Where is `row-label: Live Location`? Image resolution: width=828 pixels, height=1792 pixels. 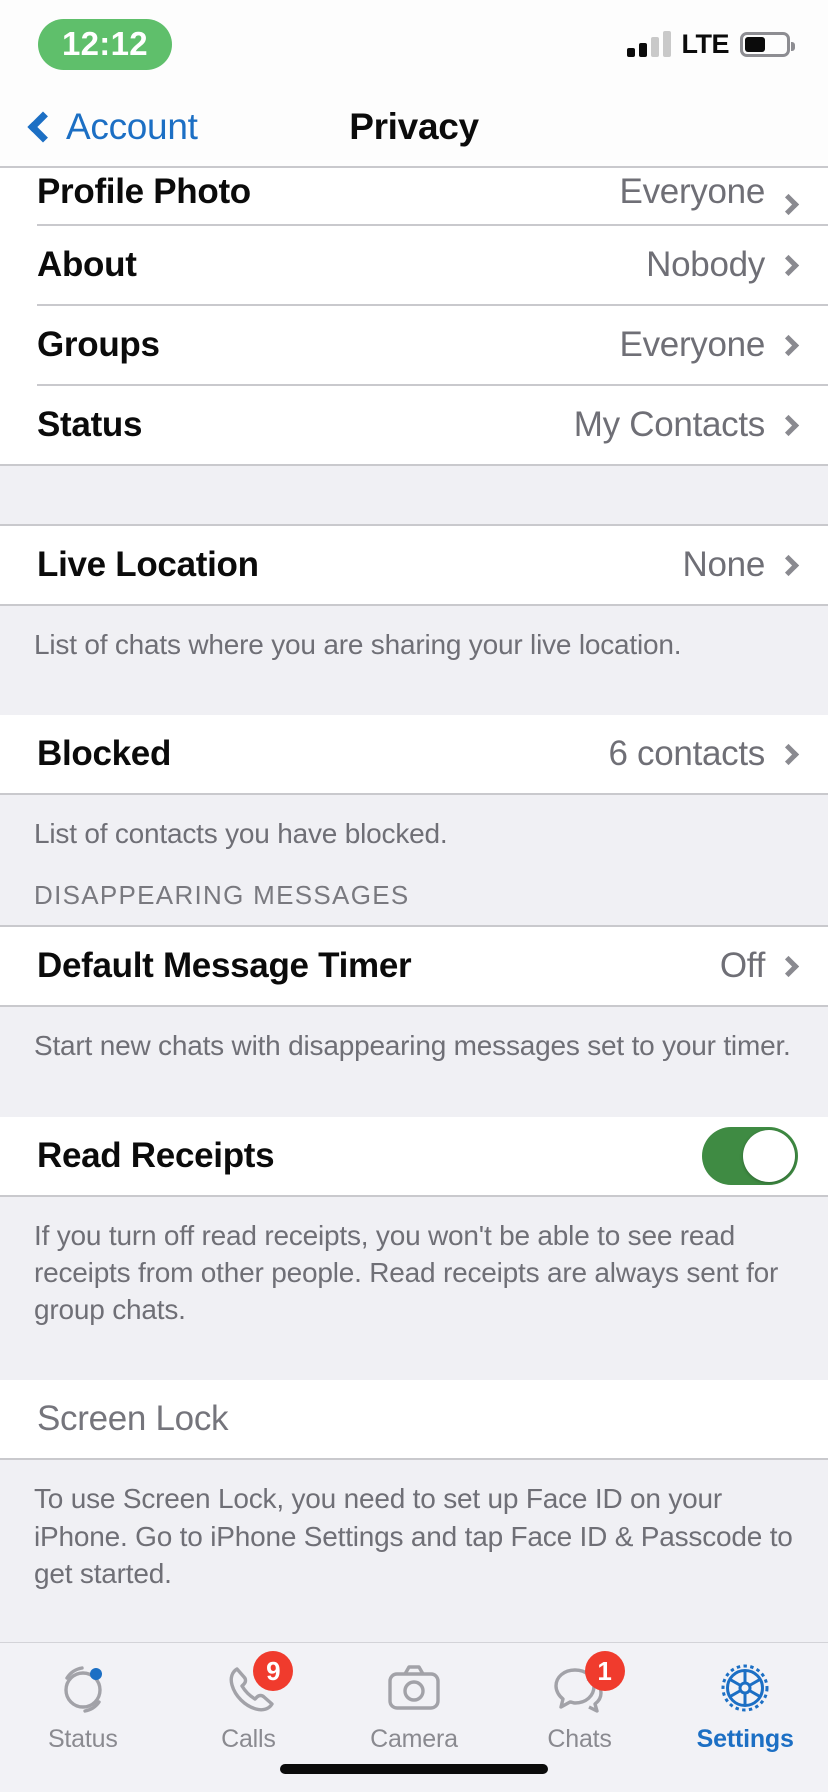
row-label: Live Location is located at coordinates (148, 564).